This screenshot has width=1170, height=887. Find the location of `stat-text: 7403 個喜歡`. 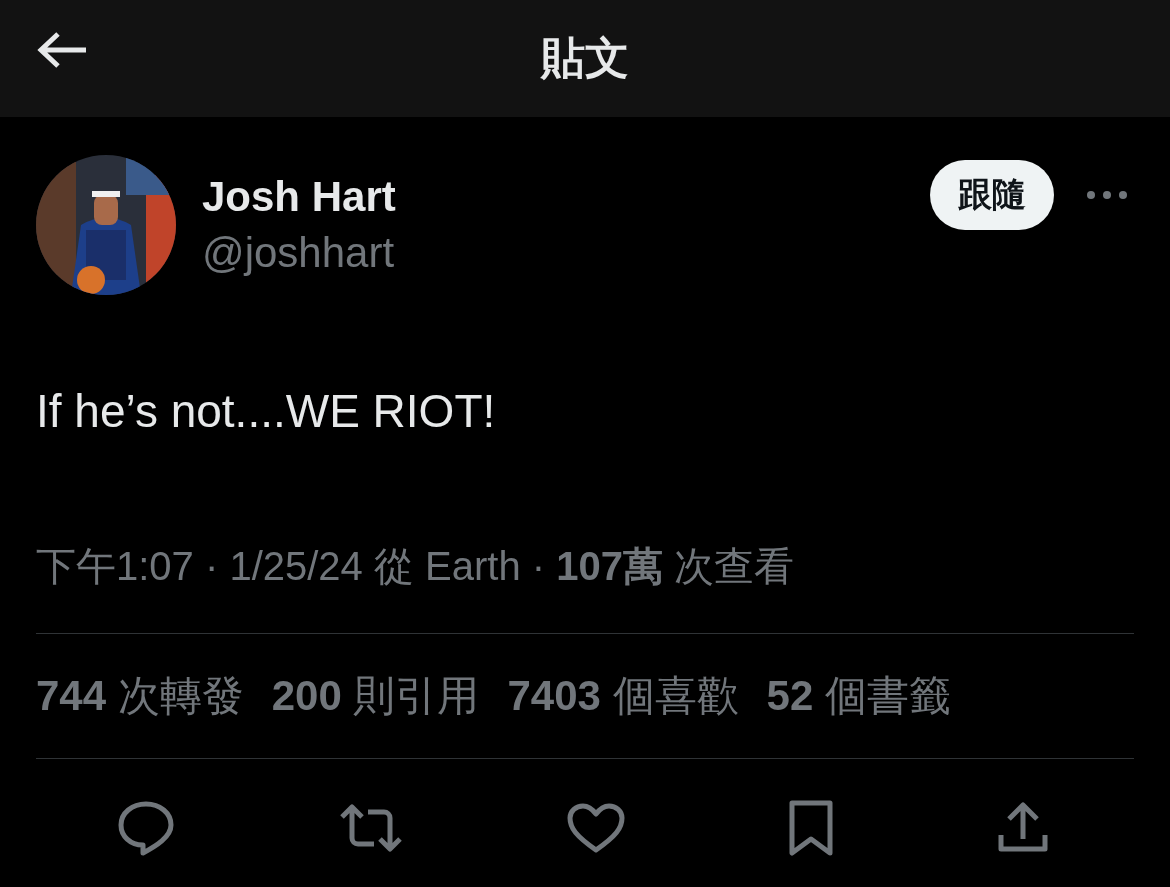

stat-text: 7403 個喜歡 is located at coordinates (623, 696).